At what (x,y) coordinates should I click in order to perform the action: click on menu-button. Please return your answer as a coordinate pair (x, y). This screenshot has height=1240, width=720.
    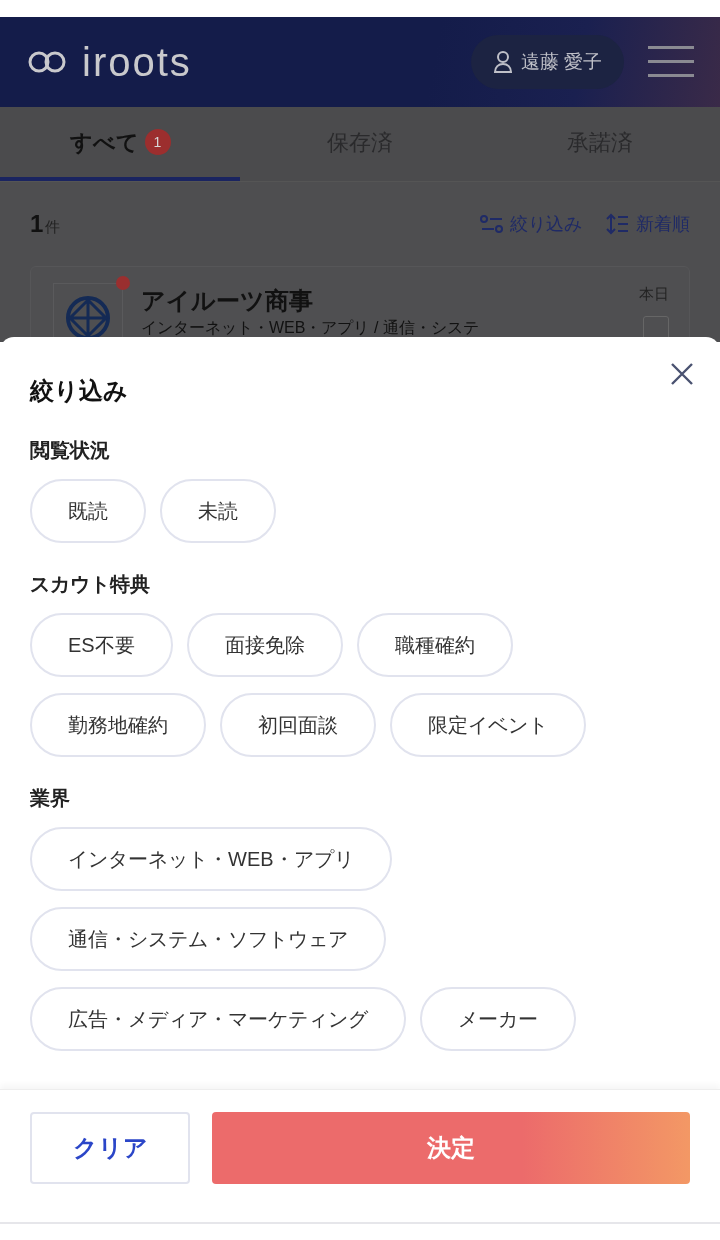
    Looking at the image, I should click on (671, 62).